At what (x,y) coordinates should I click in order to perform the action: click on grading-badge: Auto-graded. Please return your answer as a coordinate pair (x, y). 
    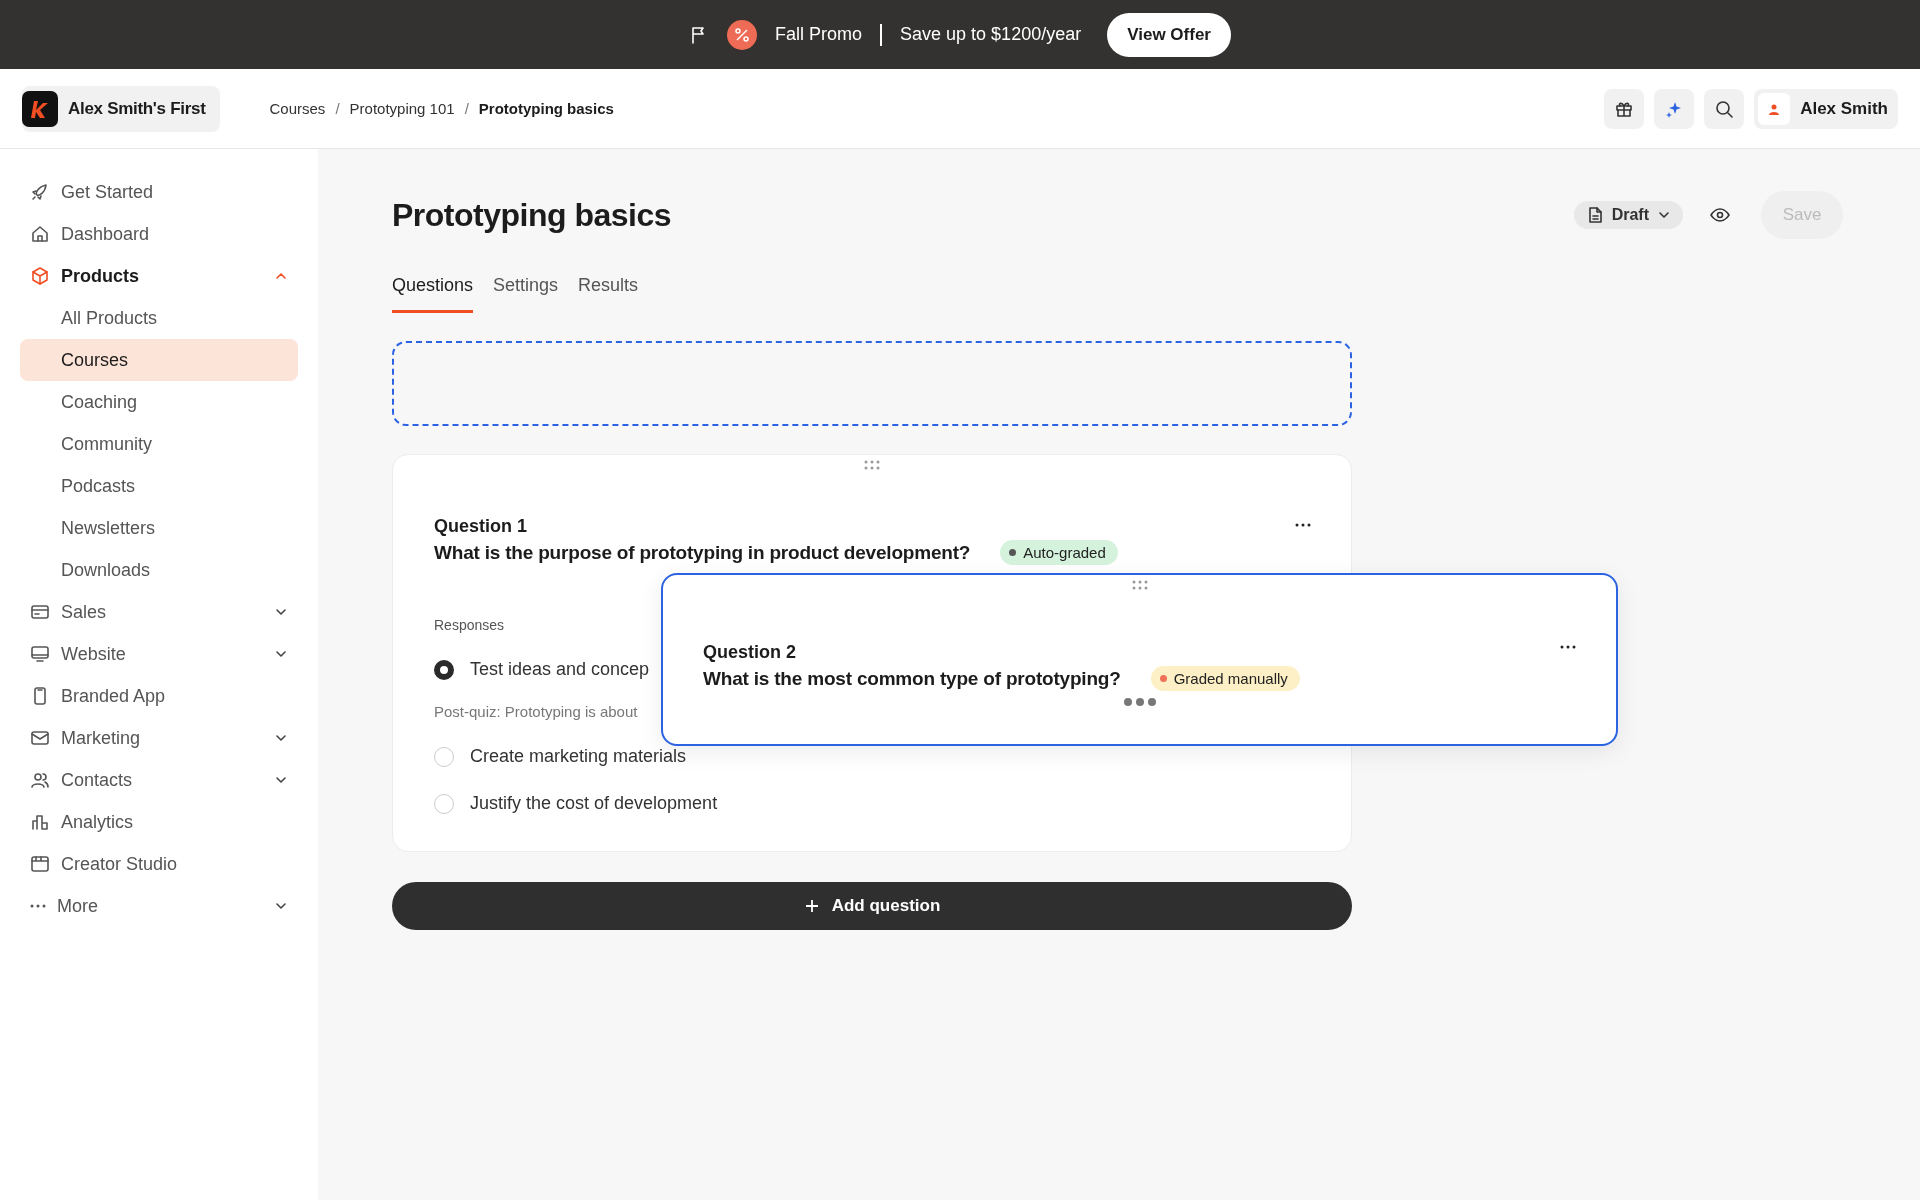
    Looking at the image, I should click on (1059, 552).